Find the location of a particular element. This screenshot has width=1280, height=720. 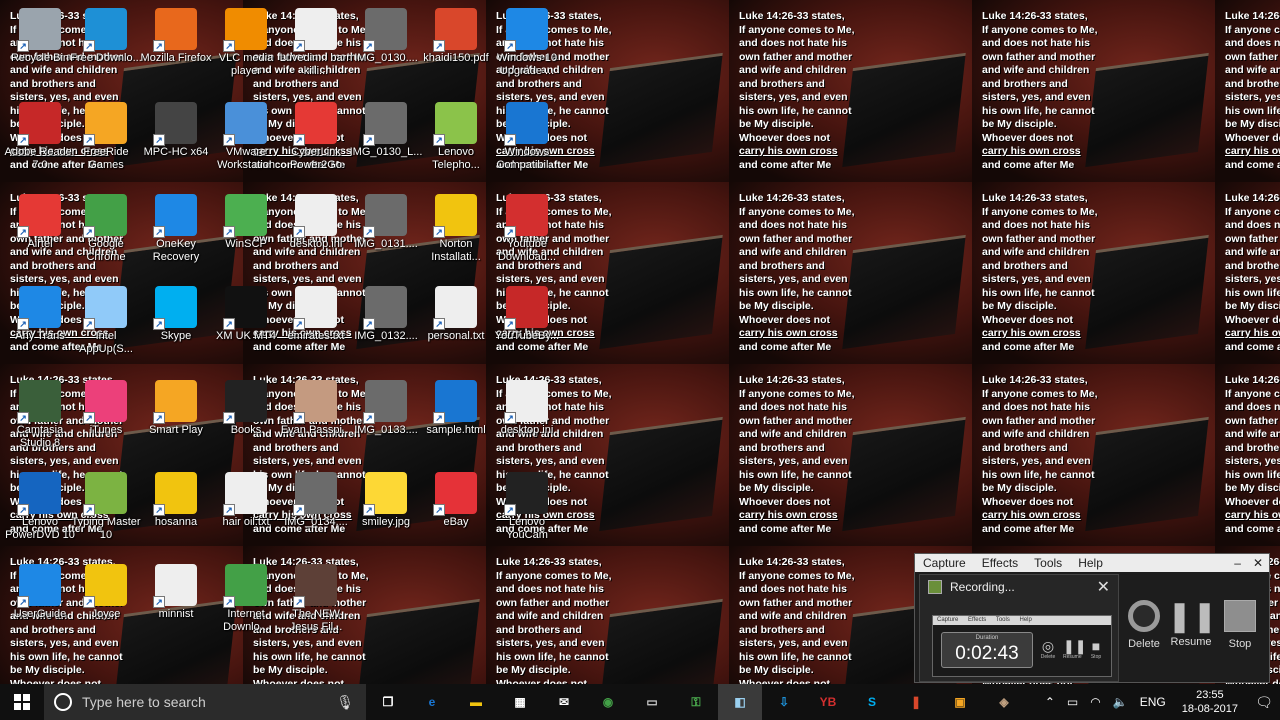

menu-capture: Capture is located at coordinates (944, 563).